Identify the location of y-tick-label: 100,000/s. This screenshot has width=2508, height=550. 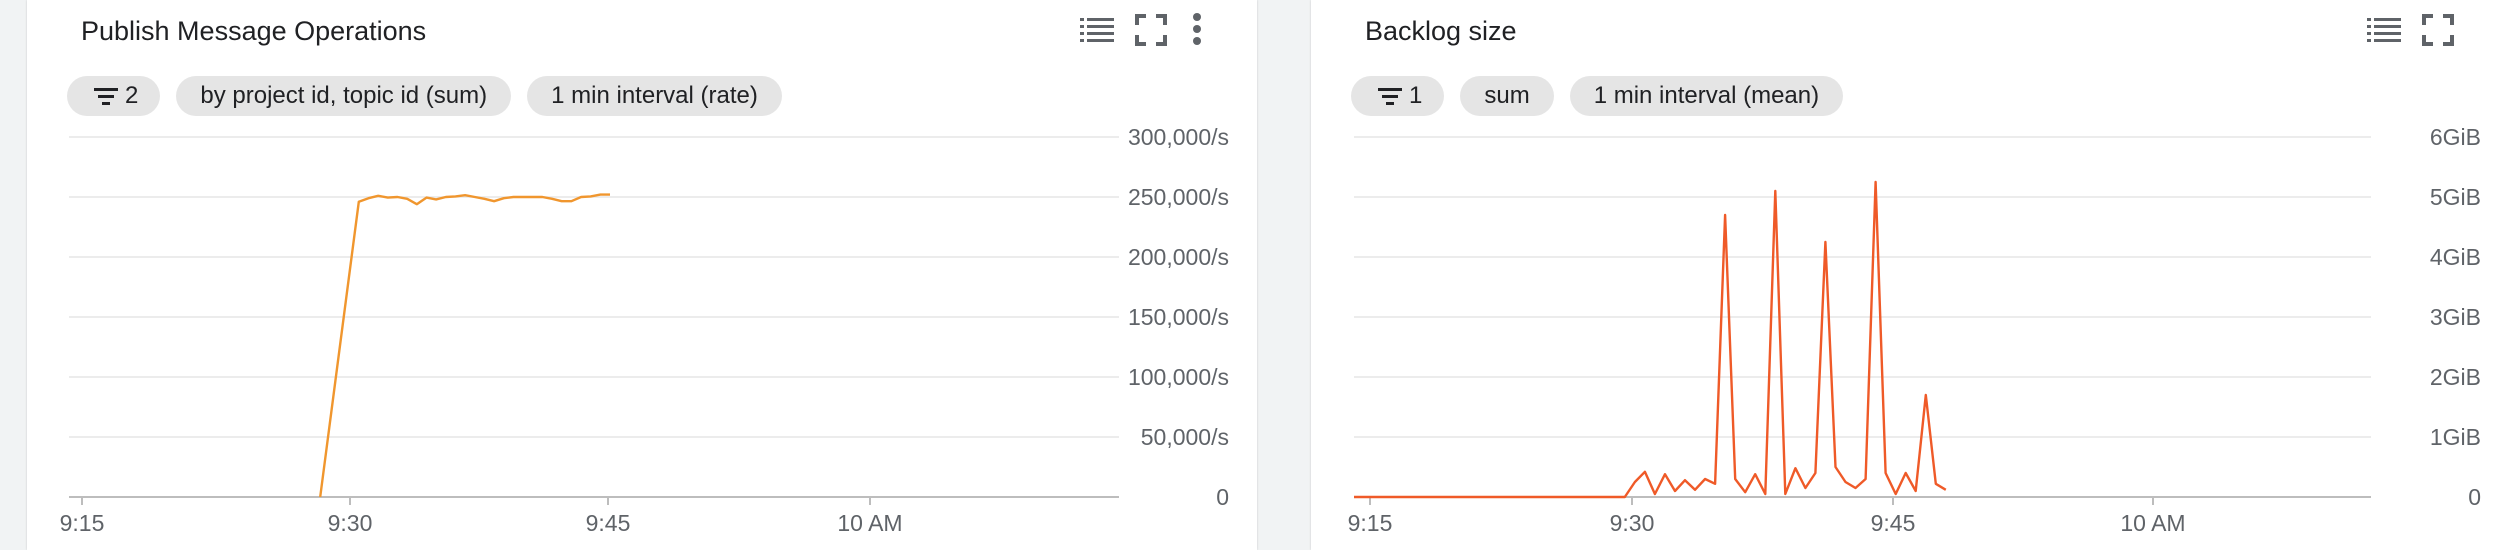
(1178, 377).